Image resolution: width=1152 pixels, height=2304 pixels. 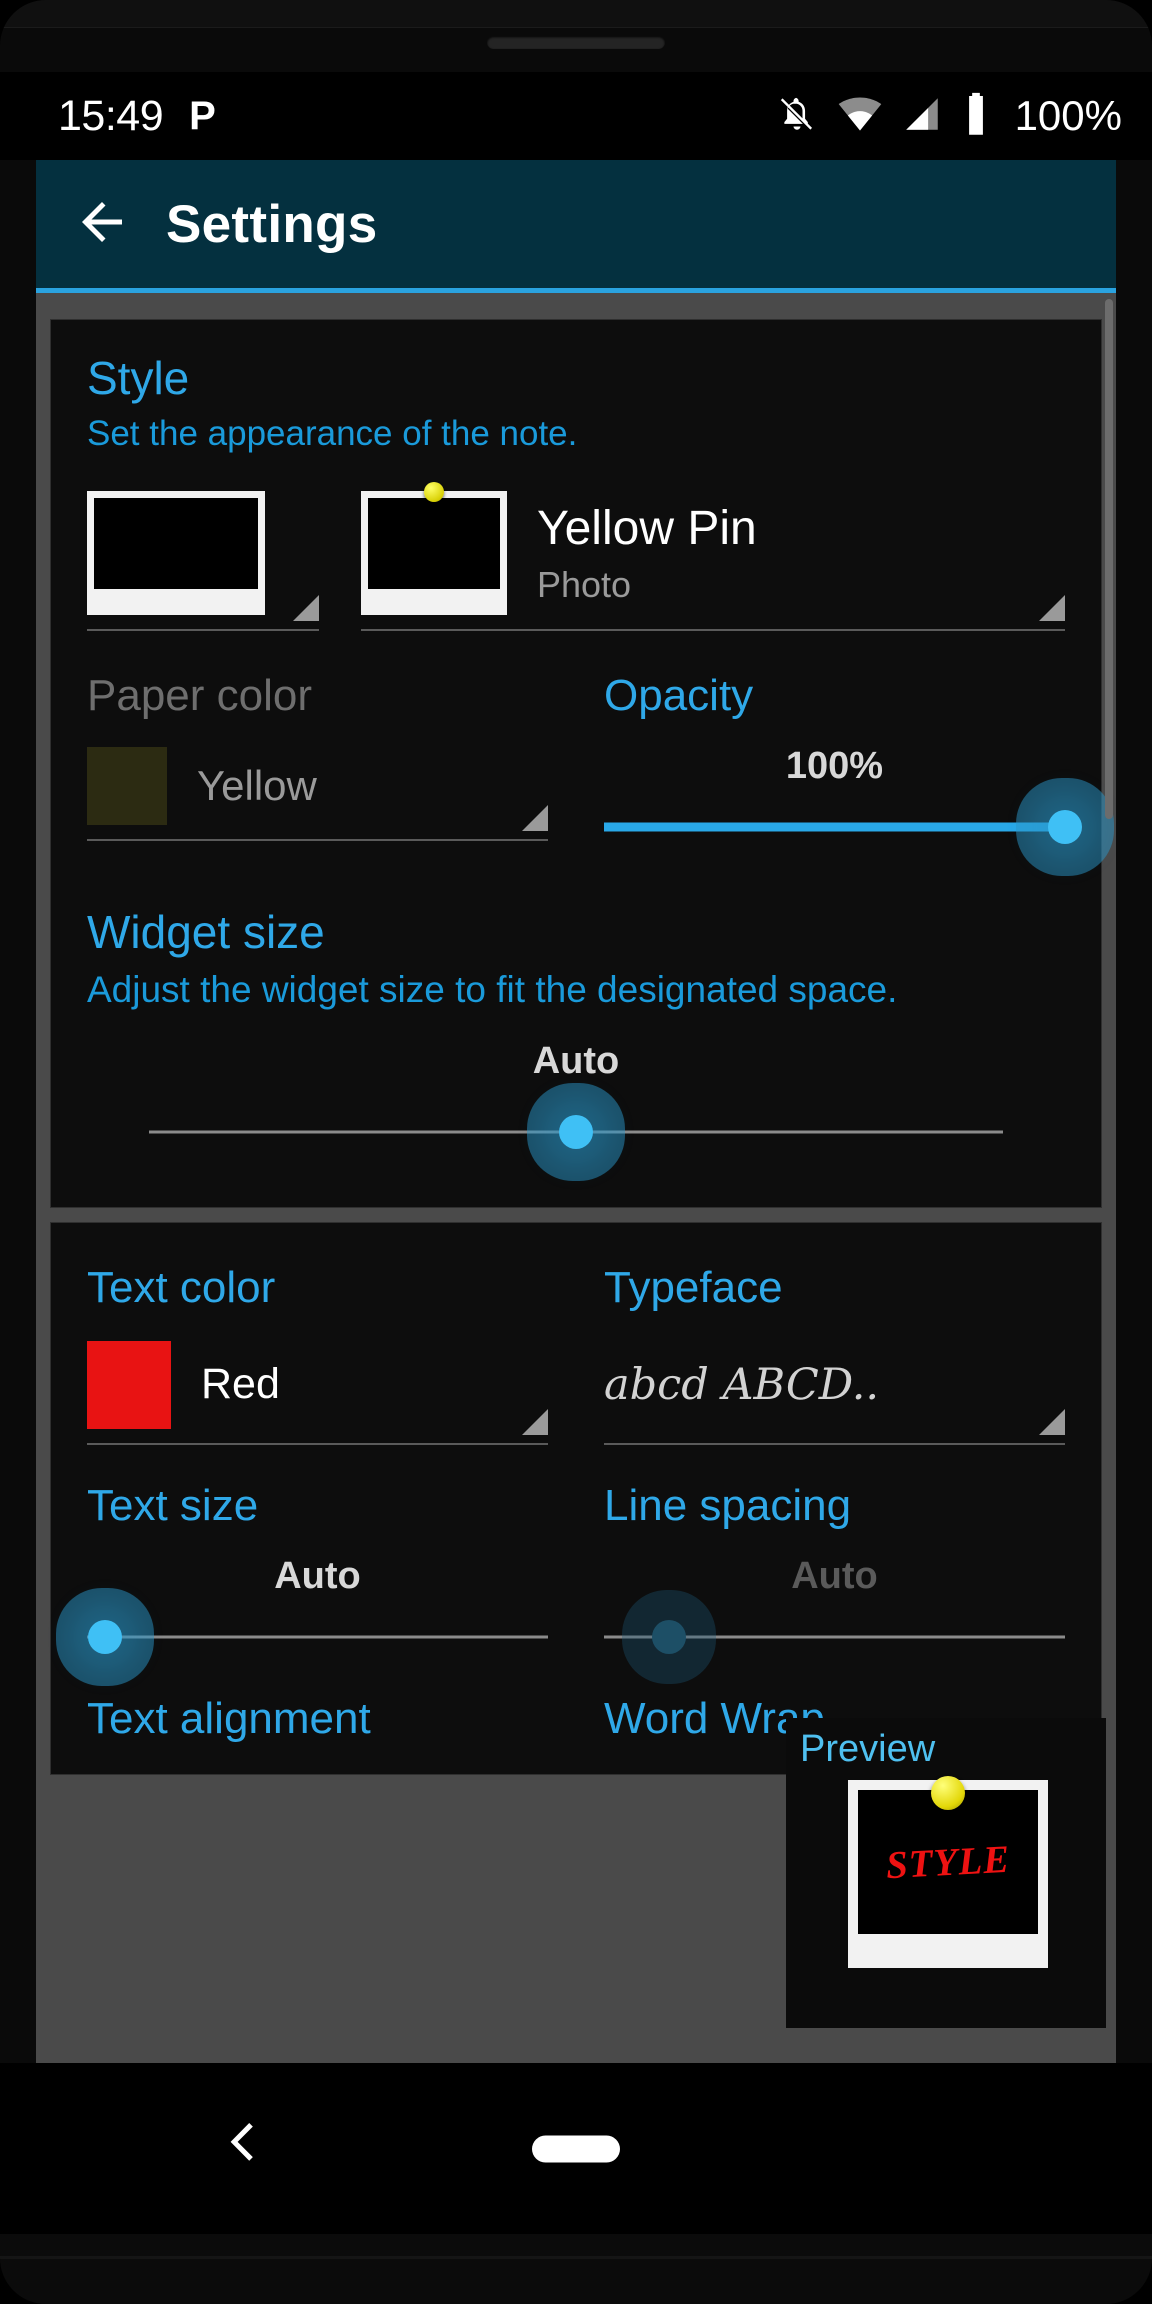 I want to click on opacity-group: Opacity 100%, so click(x=843, y=766).